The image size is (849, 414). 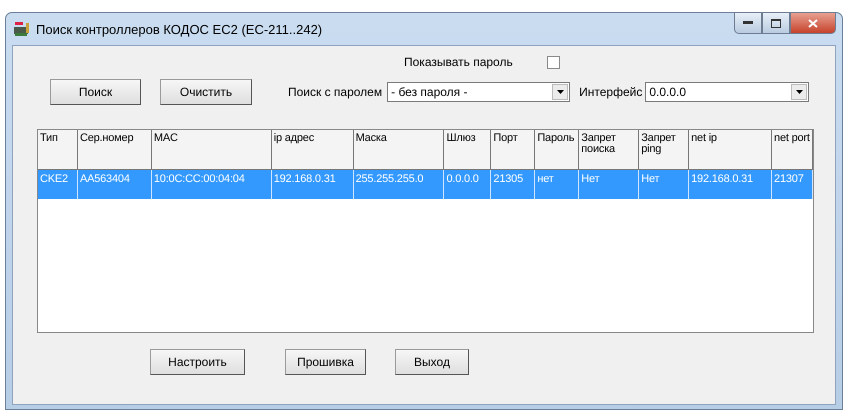 What do you see at coordinates (664, 149) in the screenshot?
I see `column-header: Запрет ping` at bounding box center [664, 149].